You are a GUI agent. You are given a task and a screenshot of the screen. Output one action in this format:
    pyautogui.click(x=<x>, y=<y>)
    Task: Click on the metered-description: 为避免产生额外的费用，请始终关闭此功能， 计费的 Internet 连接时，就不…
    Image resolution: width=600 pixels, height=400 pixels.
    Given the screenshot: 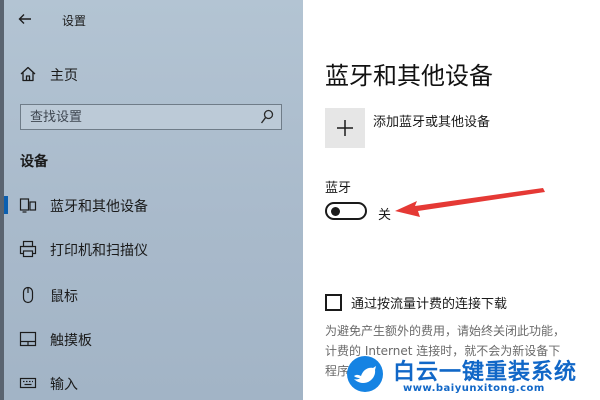 What is the action you would take?
    pyautogui.click(x=462, y=351)
    